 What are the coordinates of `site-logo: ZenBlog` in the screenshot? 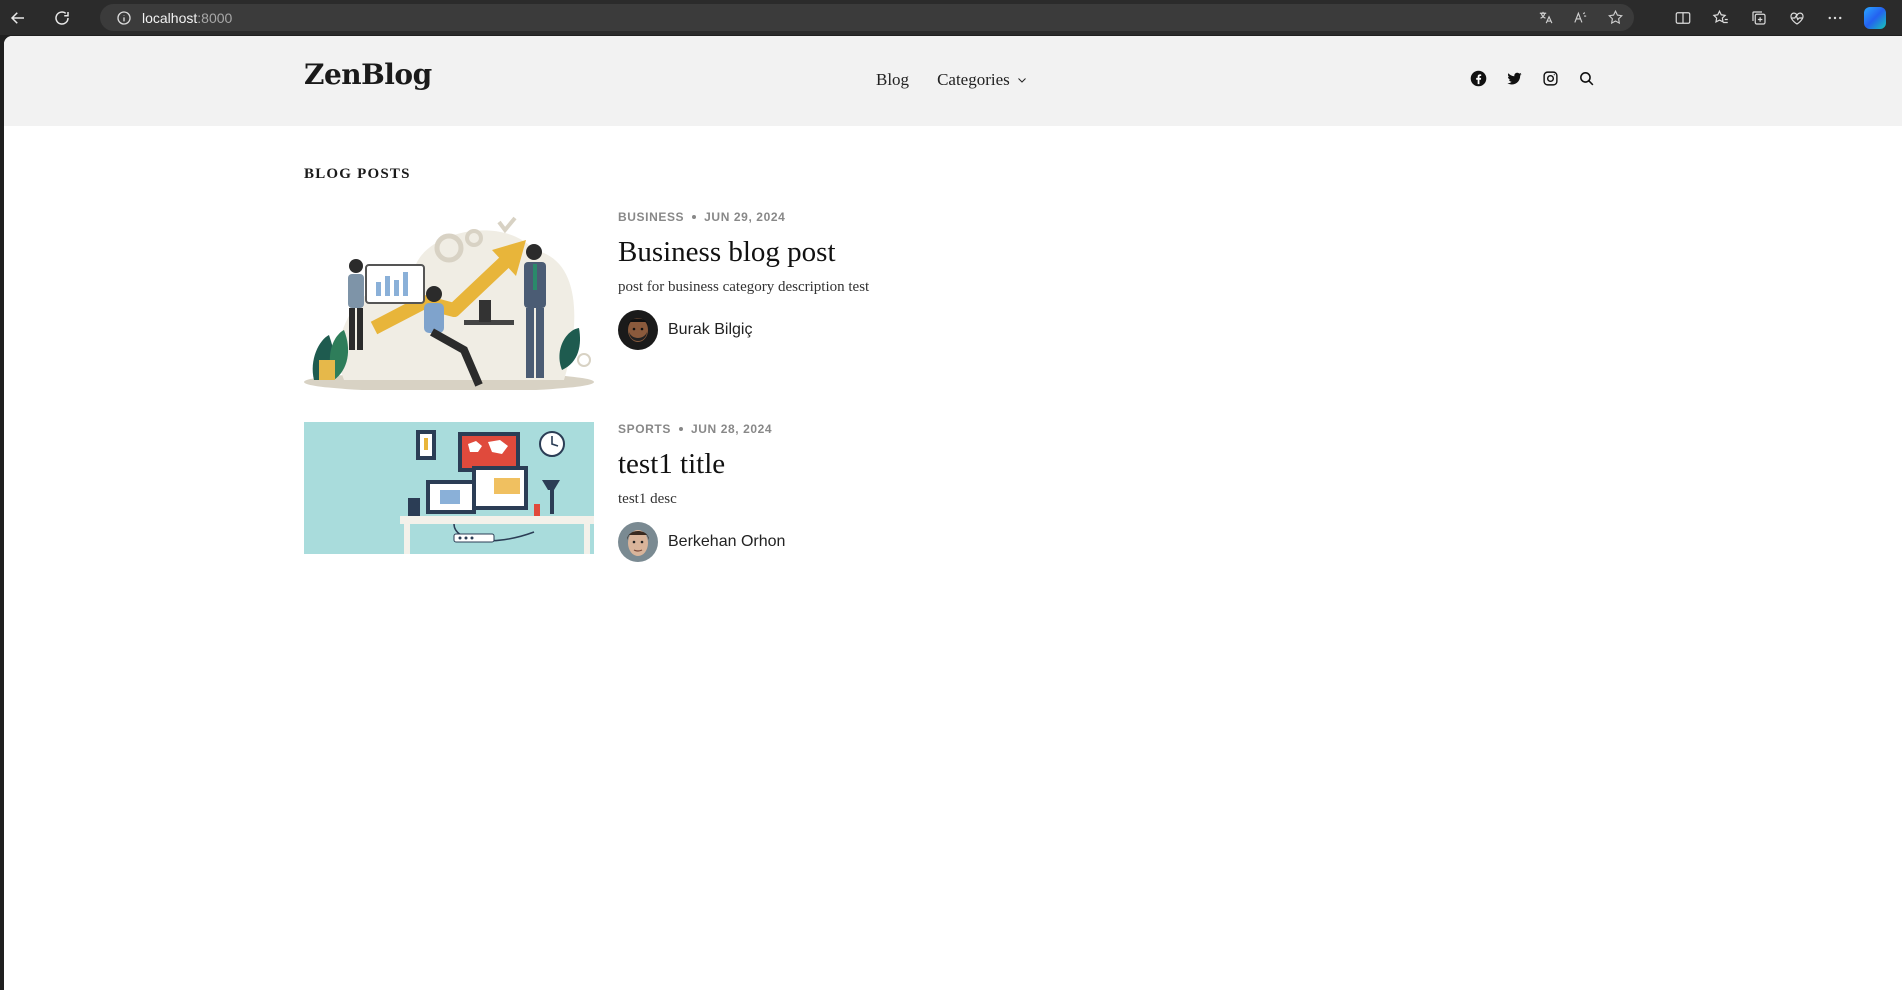 It's located at (368, 74).